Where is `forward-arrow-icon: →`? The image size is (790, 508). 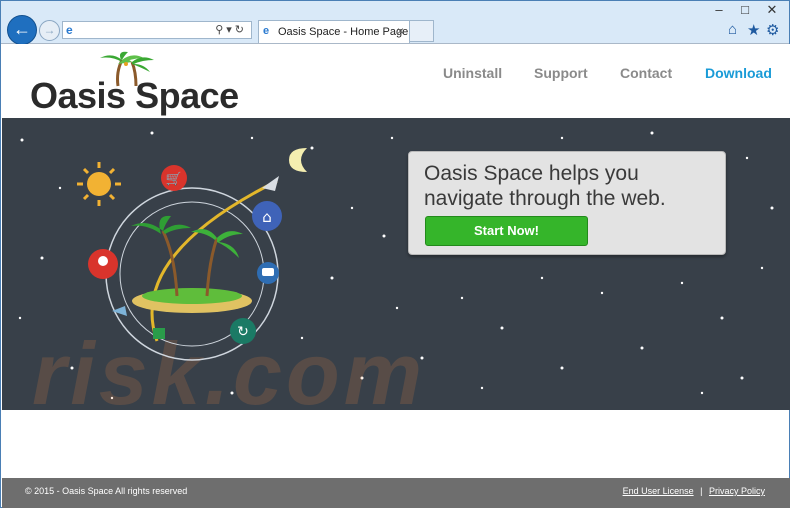 forward-arrow-icon: → is located at coordinates (49, 30).